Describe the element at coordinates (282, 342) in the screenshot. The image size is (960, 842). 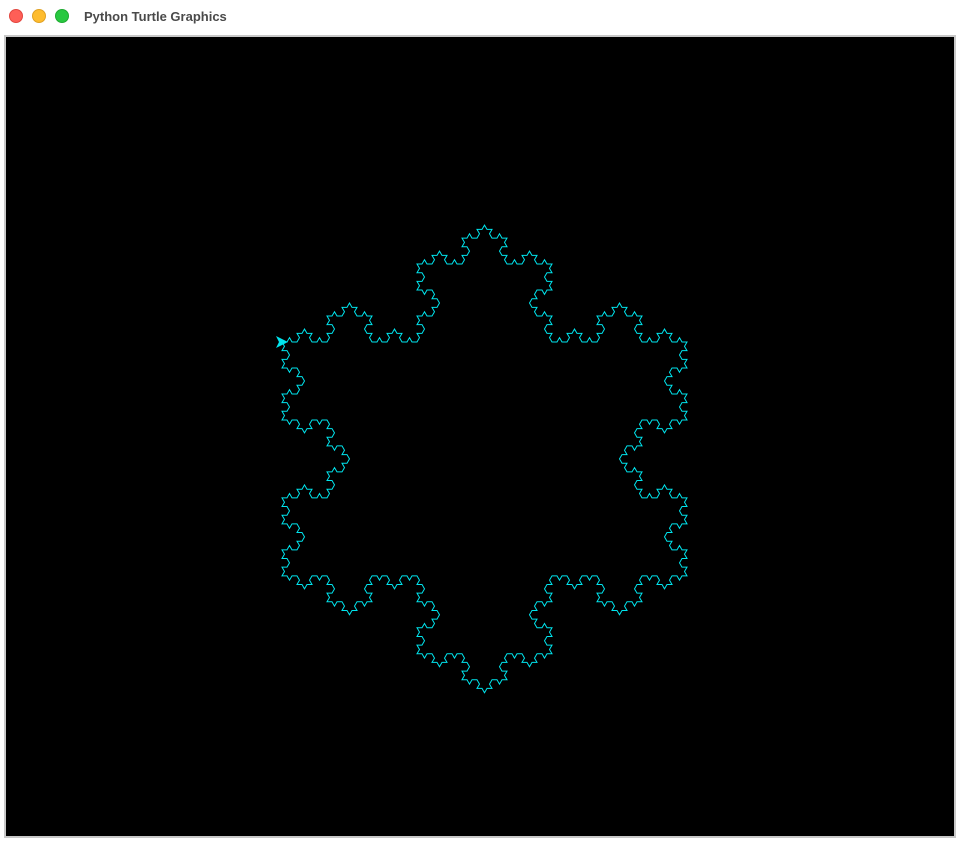
I see `turtle-cursor-icon` at that location.